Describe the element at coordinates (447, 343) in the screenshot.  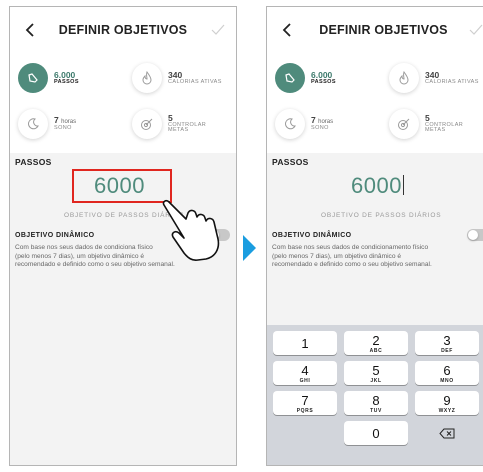
I see `key-3: 3 DEF` at that location.